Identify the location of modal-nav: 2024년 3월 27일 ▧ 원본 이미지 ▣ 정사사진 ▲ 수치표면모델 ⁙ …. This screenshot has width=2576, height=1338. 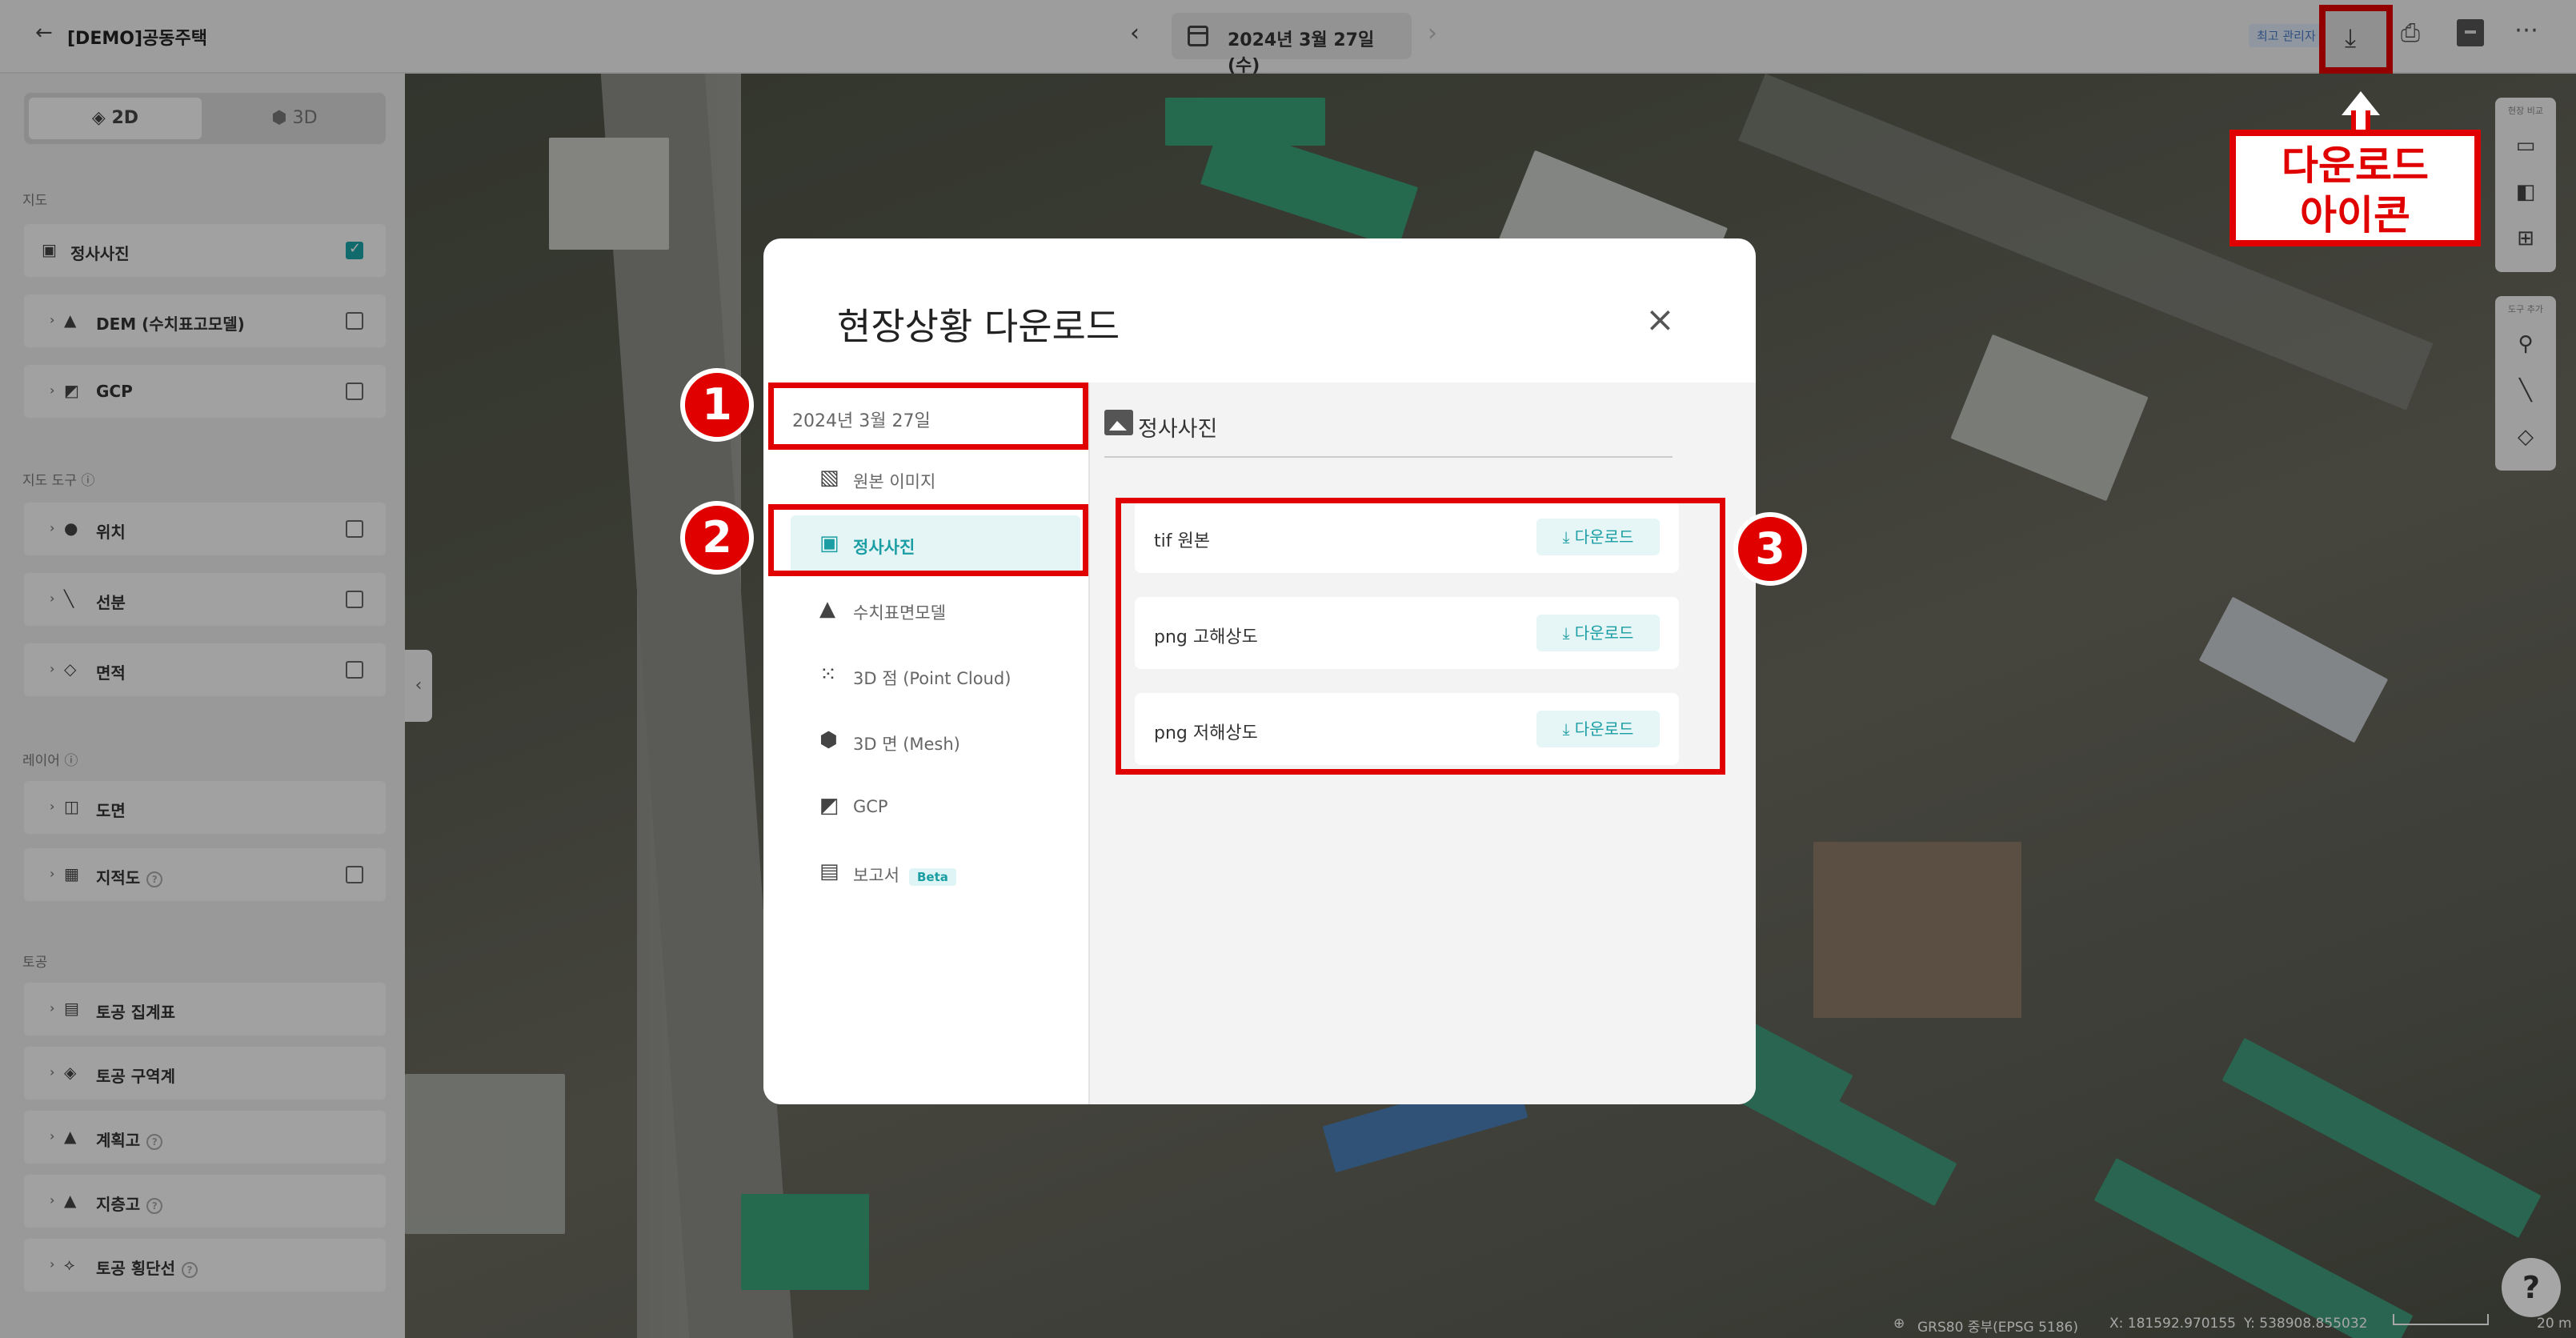
(926, 743).